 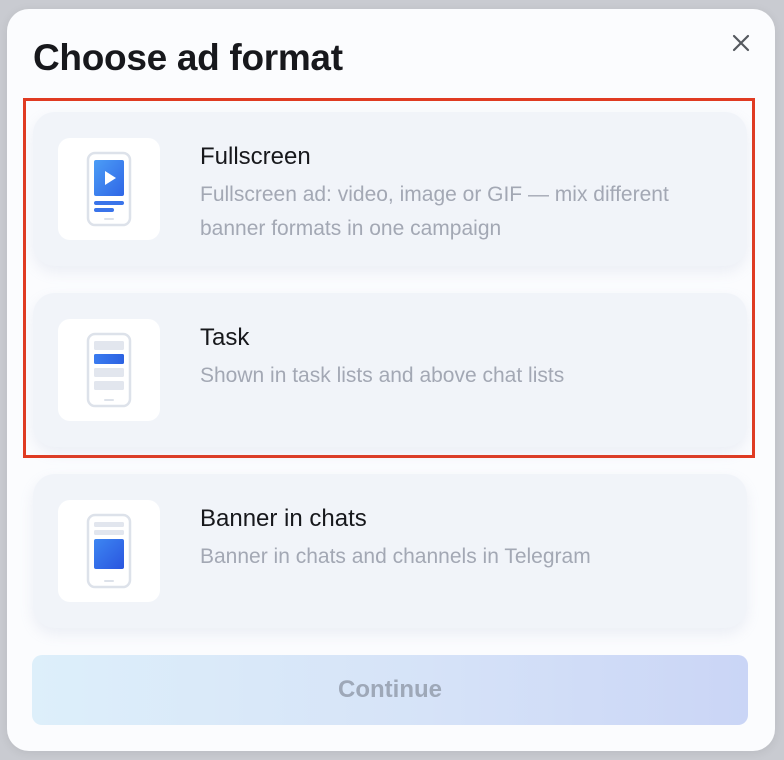 I want to click on format-title: Task, so click(x=225, y=337).